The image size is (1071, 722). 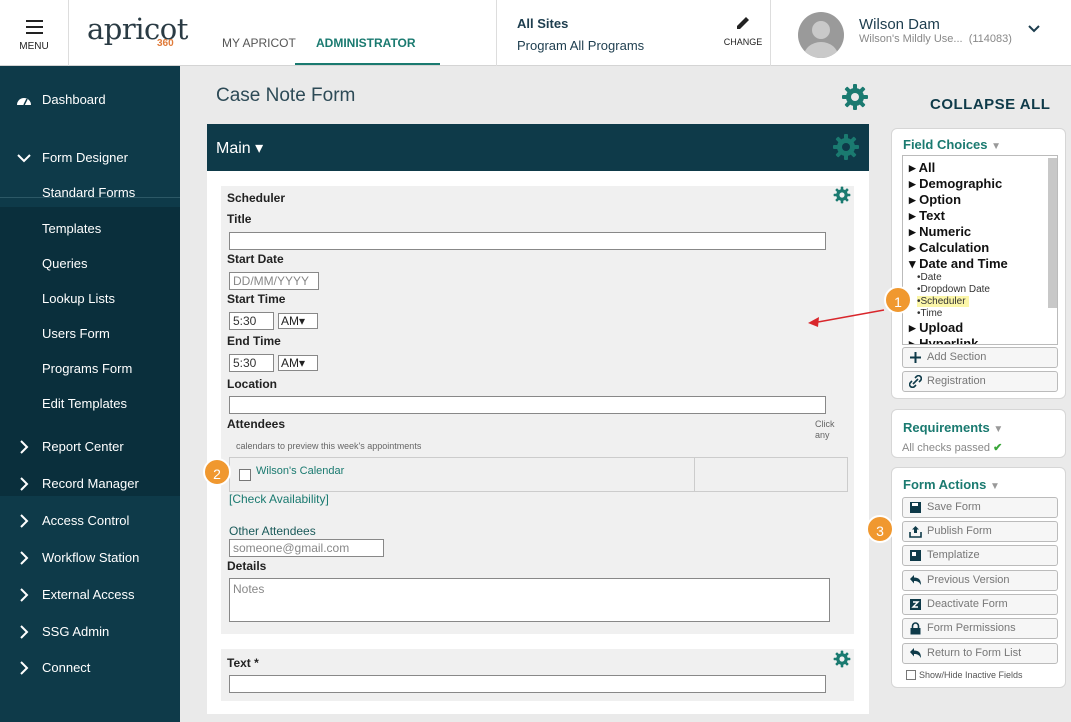 What do you see at coordinates (633, 33) in the screenshot?
I see `site-program-selector: All Sites Program All Programs CHANGE` at bounding box center [633, 33].